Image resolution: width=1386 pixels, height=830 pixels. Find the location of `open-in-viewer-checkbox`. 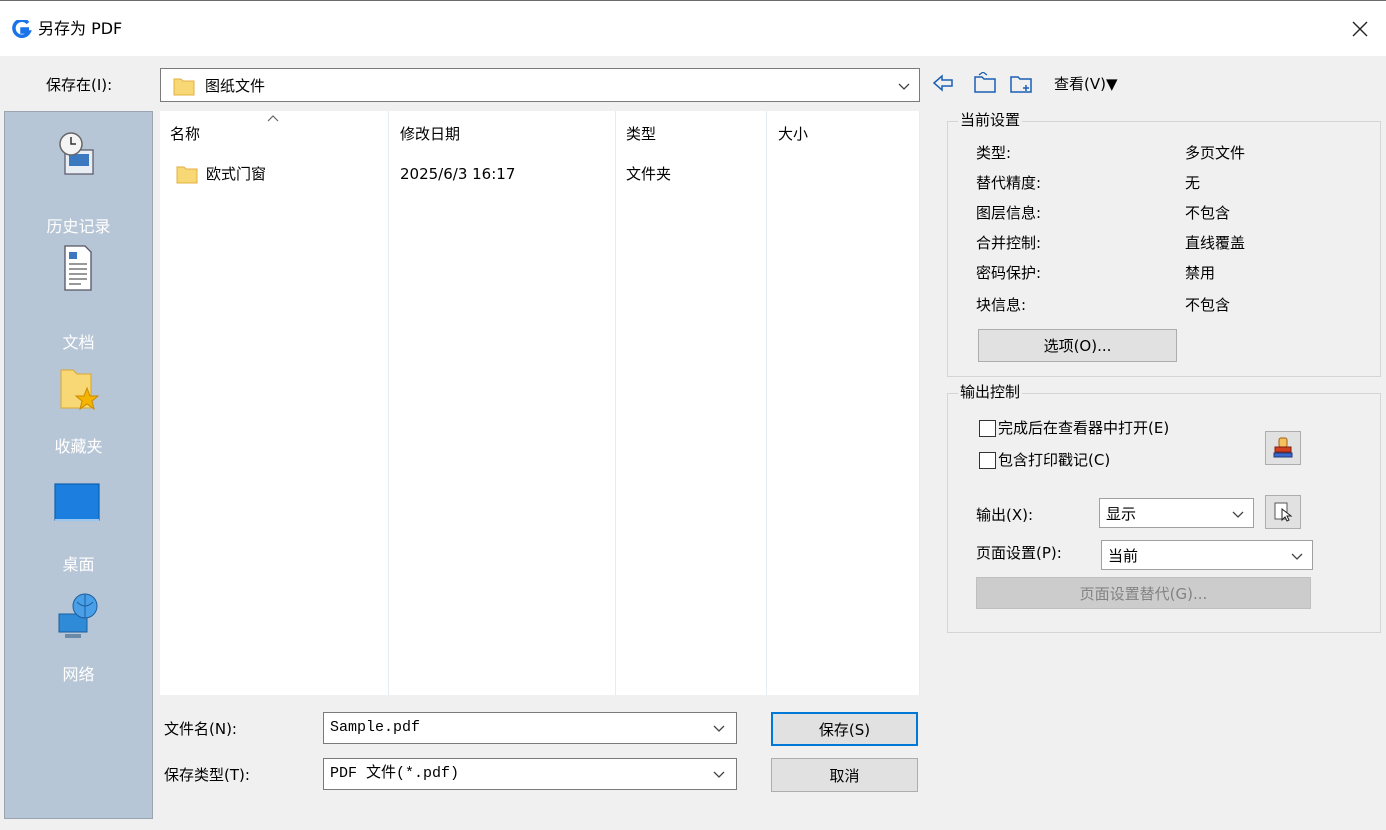

open-in-viewer-checkbox is located at coordinates (987, 428).